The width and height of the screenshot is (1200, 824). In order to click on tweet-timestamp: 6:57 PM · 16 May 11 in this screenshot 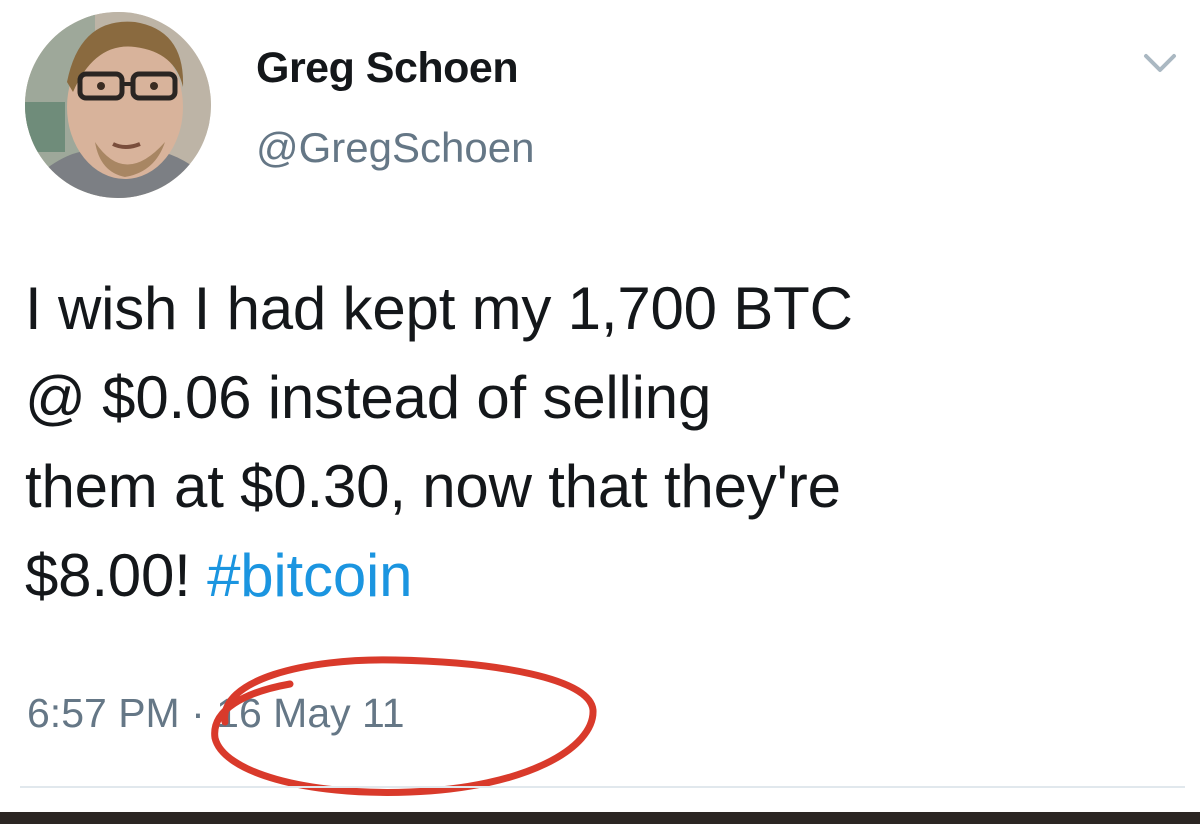, I will do `click(216, 713)`.